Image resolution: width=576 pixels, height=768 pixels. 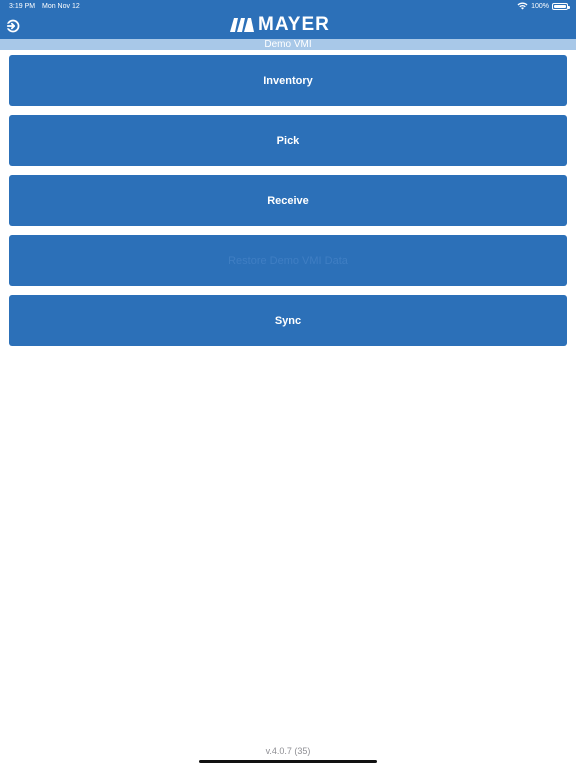 I want to click on app-version: v.4.0.7 (35), so click(x=288, y=751).